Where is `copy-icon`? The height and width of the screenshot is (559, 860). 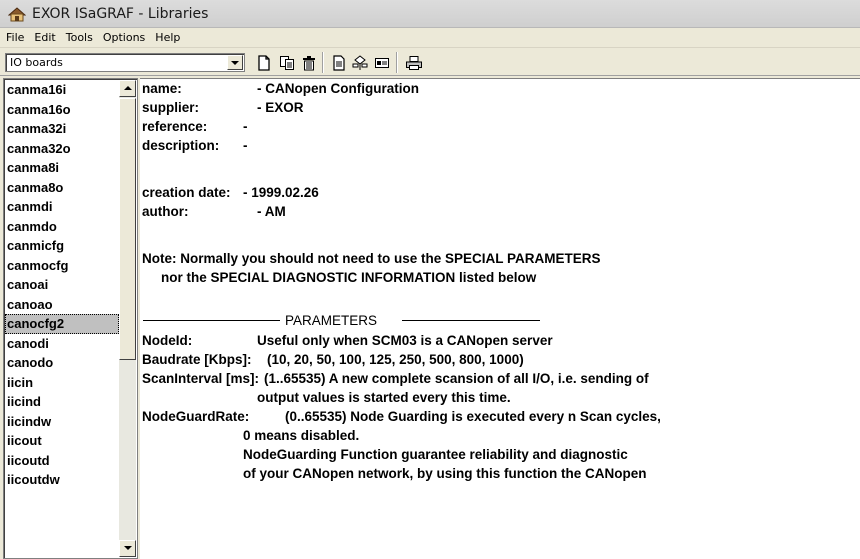 copy-icon is located at coordinates (287, 62).